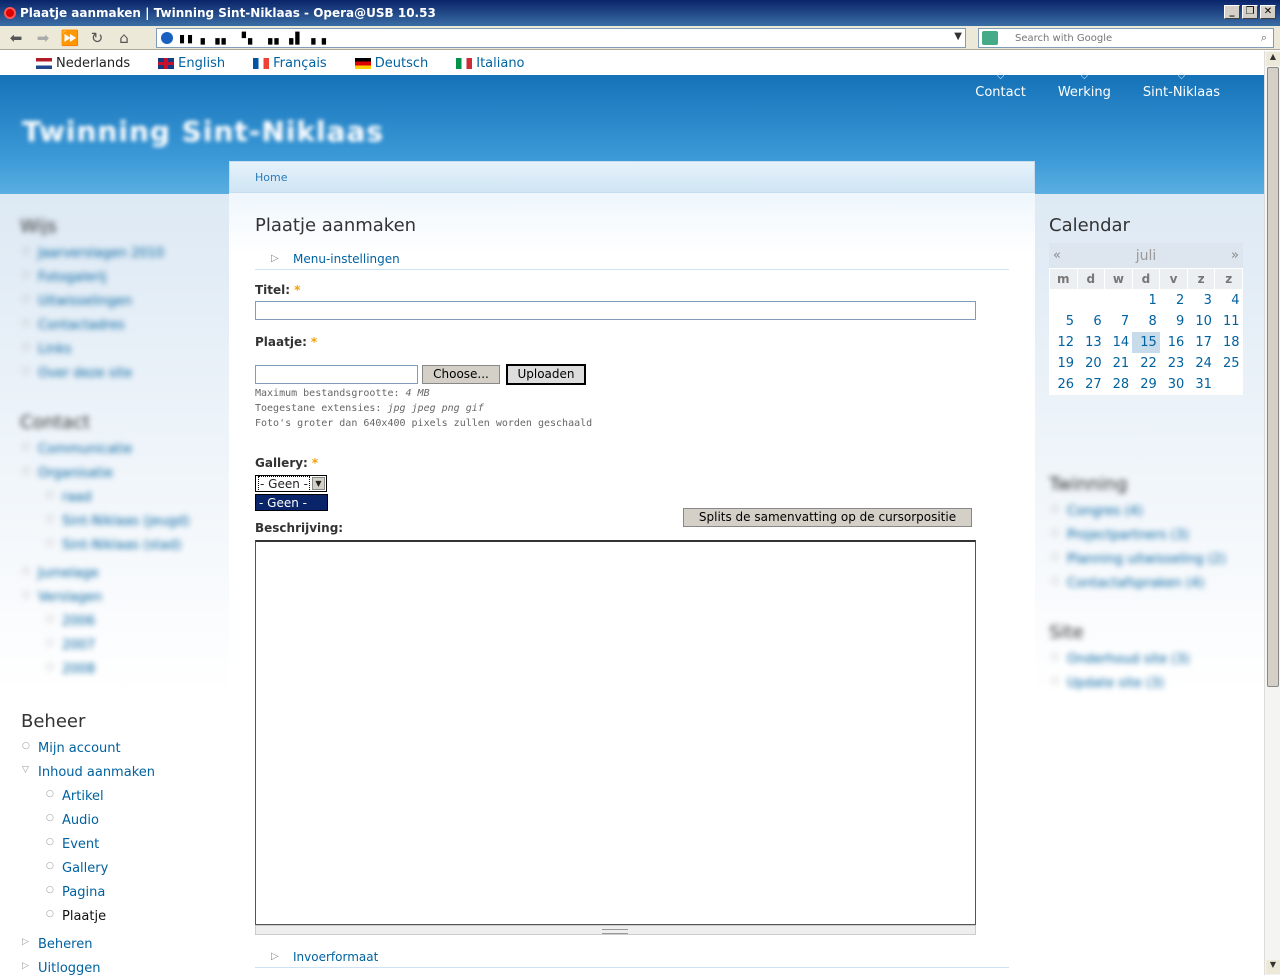 This screenshot has height=975, width=1280. Describe the element at coordinates (1201, 300) in the screenshot. I see `calendar-day: 3` at that location.